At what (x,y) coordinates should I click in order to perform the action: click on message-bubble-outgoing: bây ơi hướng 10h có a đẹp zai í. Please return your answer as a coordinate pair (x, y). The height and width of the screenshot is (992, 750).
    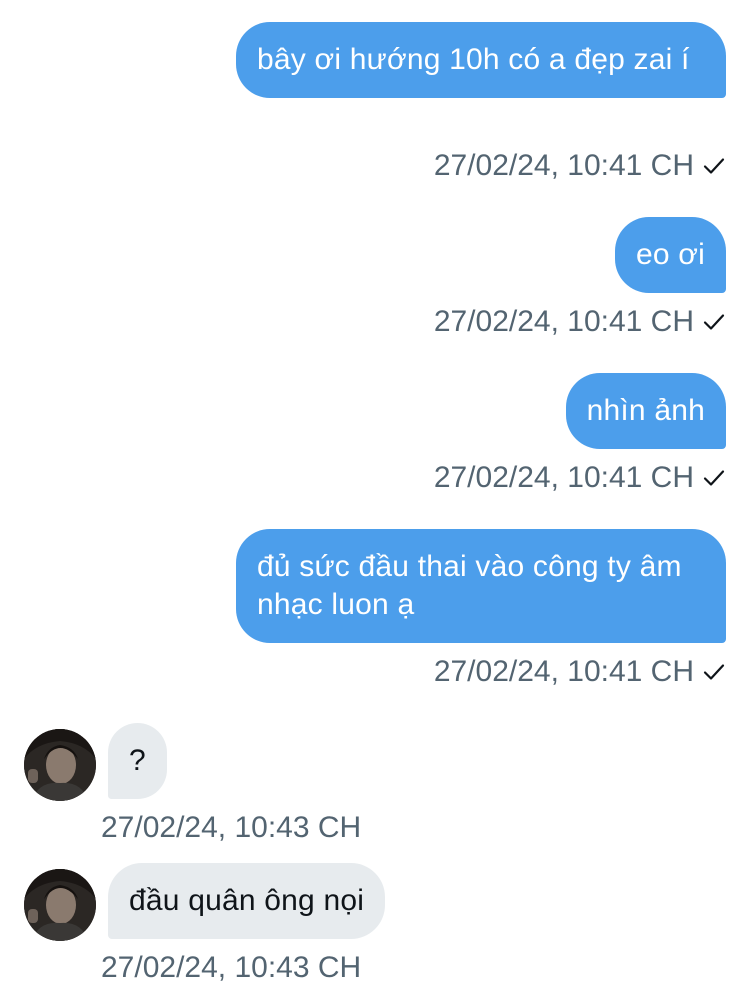
    Looking at the image, I should click on (481, 60).